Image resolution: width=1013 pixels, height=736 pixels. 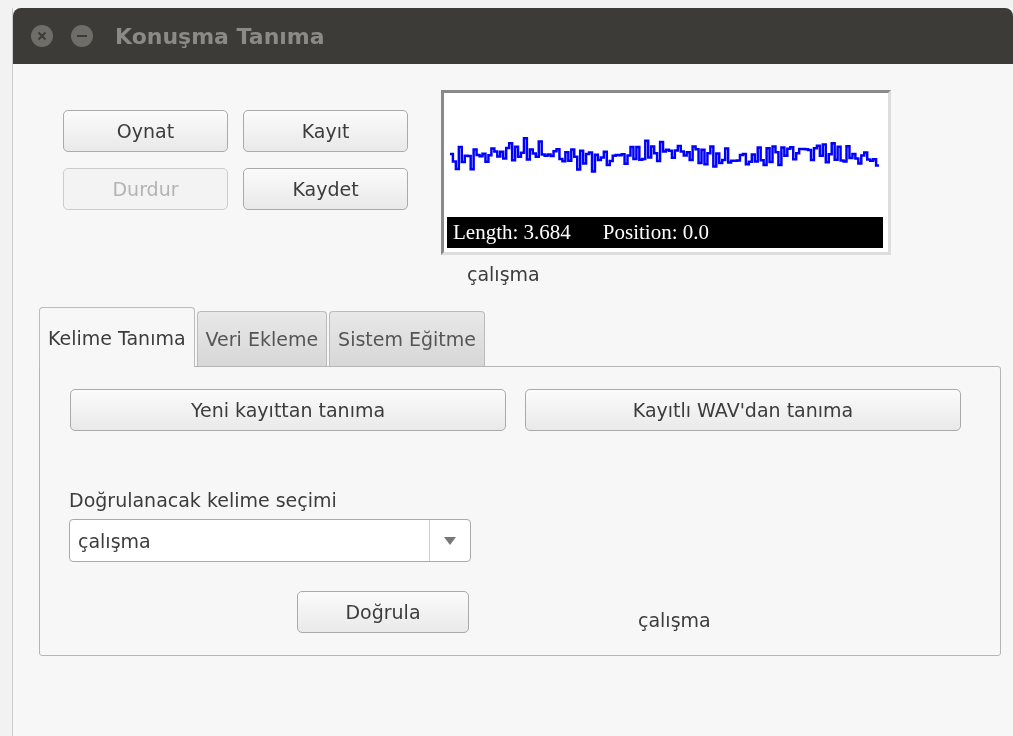 What do you see at coordinates (325, 131) in the screenshot?
I see `control-button: Kayıt` at bounding box center [325, 131].